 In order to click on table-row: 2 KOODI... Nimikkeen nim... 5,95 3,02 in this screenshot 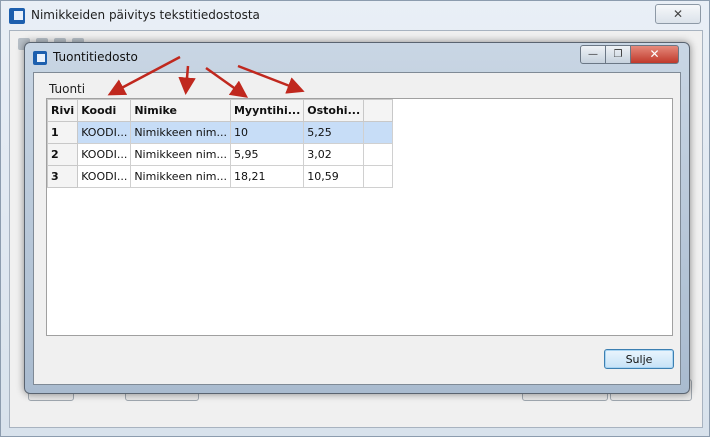, I will do `click(220, 154)`.